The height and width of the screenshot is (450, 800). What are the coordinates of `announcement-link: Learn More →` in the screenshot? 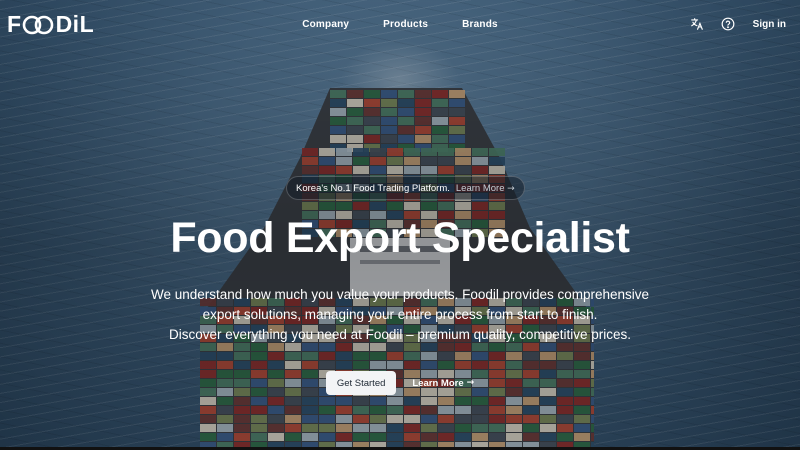 It's located at (485, 188).